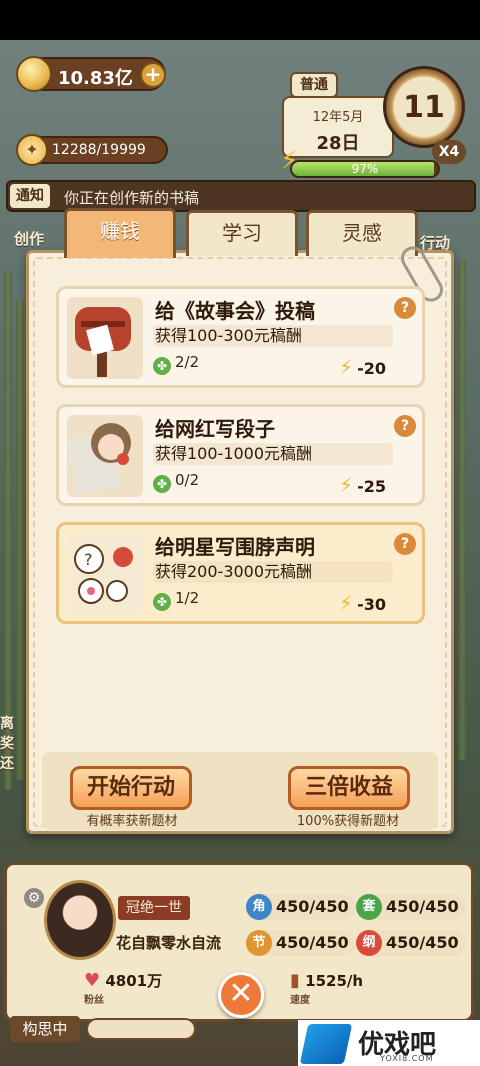 The image size is (480, 1066). What do you see at coordinates (7, 744) in the screenshot?
I see `side-reward-text: 离 奖 还` at bounding box center [7, 744].